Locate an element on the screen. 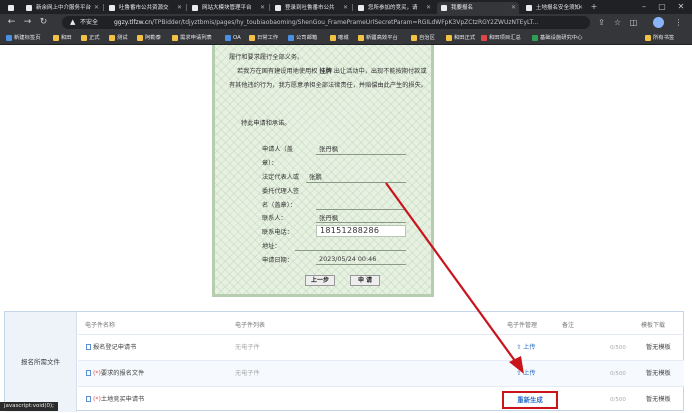  bookmark-item: 喀城 is located at coordinates (339, 38).